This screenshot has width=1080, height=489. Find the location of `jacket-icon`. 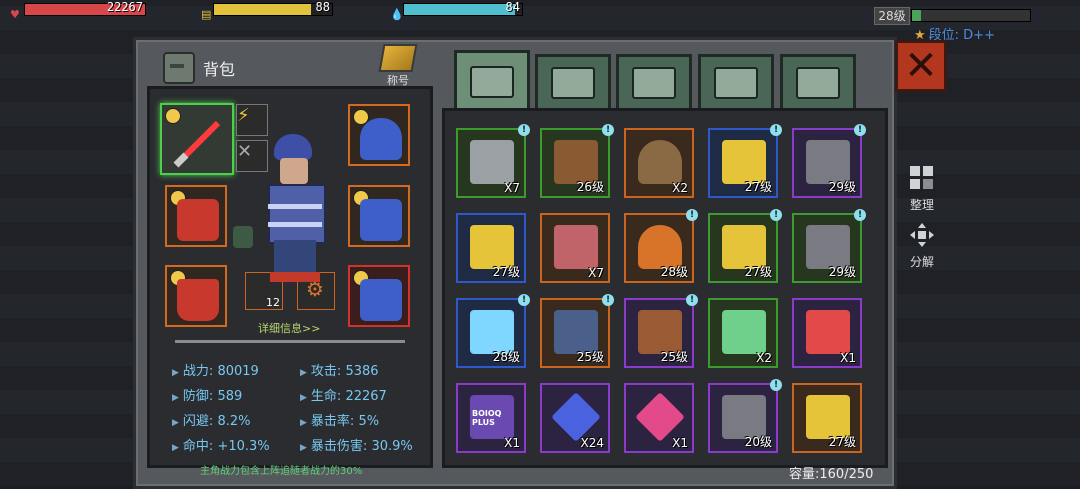

jacket-icon is located at coordinates (381, 220).